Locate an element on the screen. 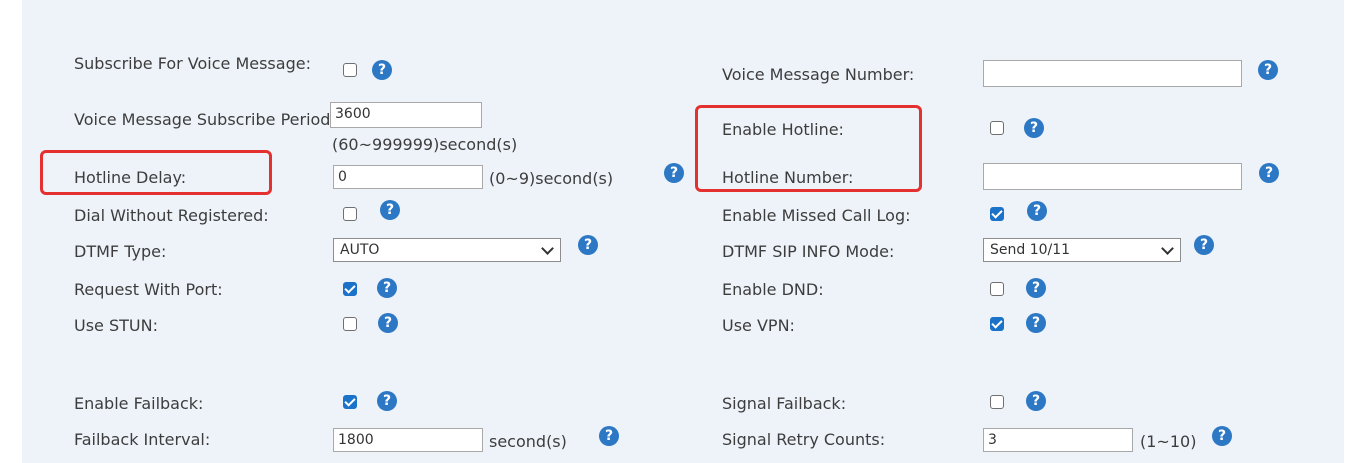 Image resolution: width=1357 pixels, height=463 pixels. enable-missed-call-log-label: Enable Missed Call Log: is located at coordinates (816, 215).